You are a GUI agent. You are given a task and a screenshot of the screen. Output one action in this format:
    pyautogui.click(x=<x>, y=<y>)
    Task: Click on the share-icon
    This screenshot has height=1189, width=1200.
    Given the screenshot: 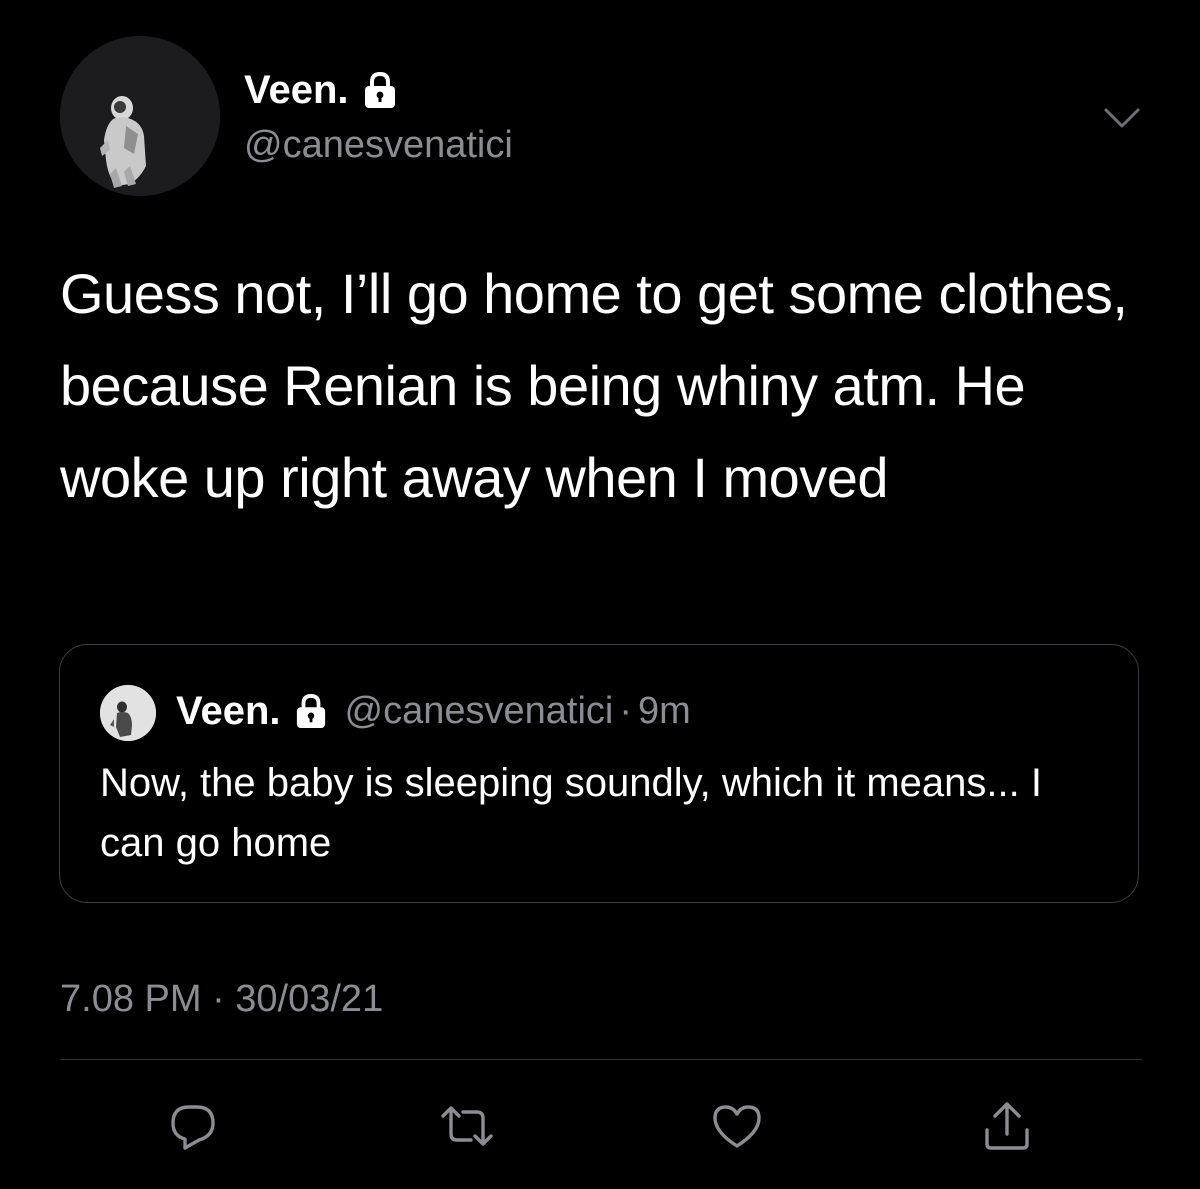 What is the action you would take?
    pyautogui.click(x=1007, y=1126)
    